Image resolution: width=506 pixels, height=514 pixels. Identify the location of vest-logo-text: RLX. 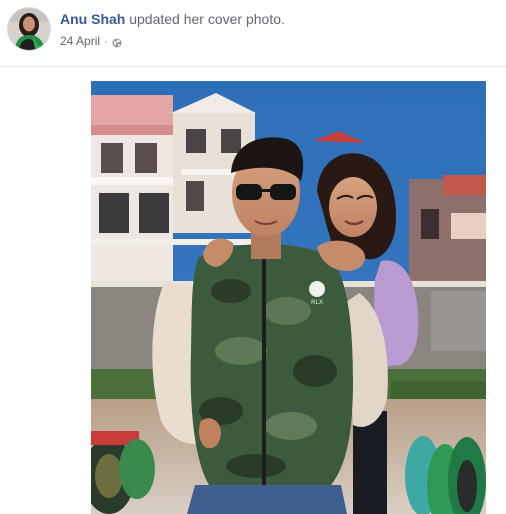
(317, 303).